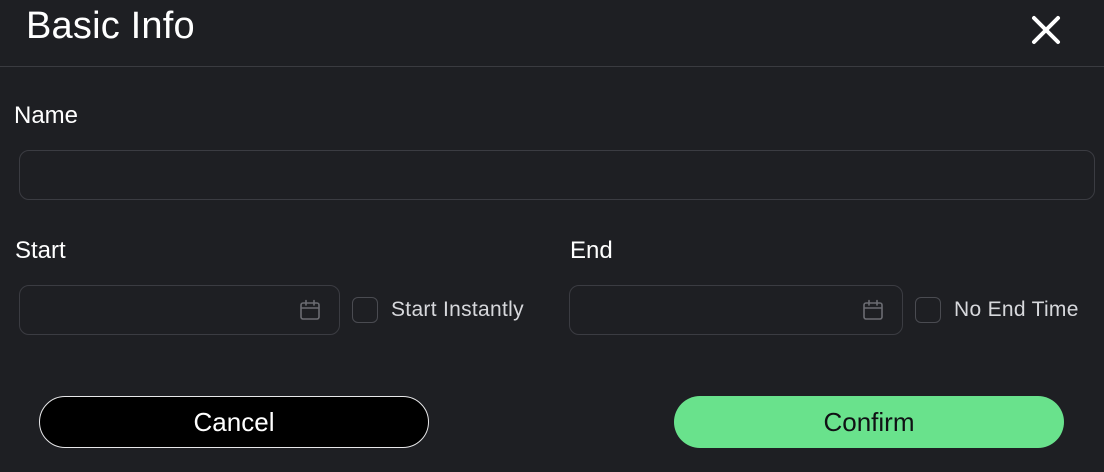 Image resolution: width=1104 pixels, height=472 pixels. I want to click on no-end-time-label: No End Time, so click(1016, 309).